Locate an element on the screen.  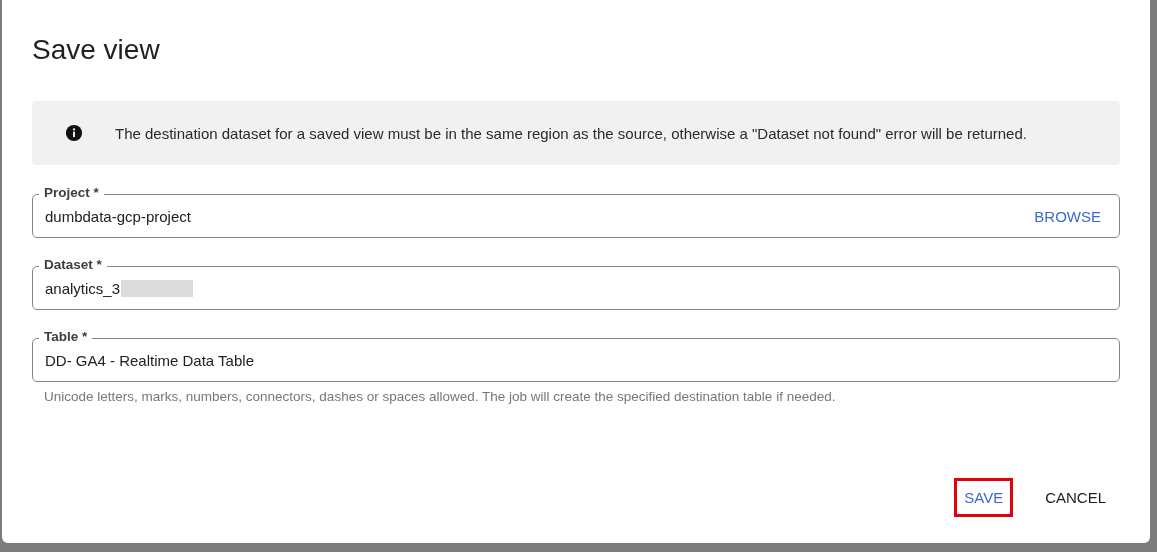
dialog-title: Save view is located at coordinates (96, 50).